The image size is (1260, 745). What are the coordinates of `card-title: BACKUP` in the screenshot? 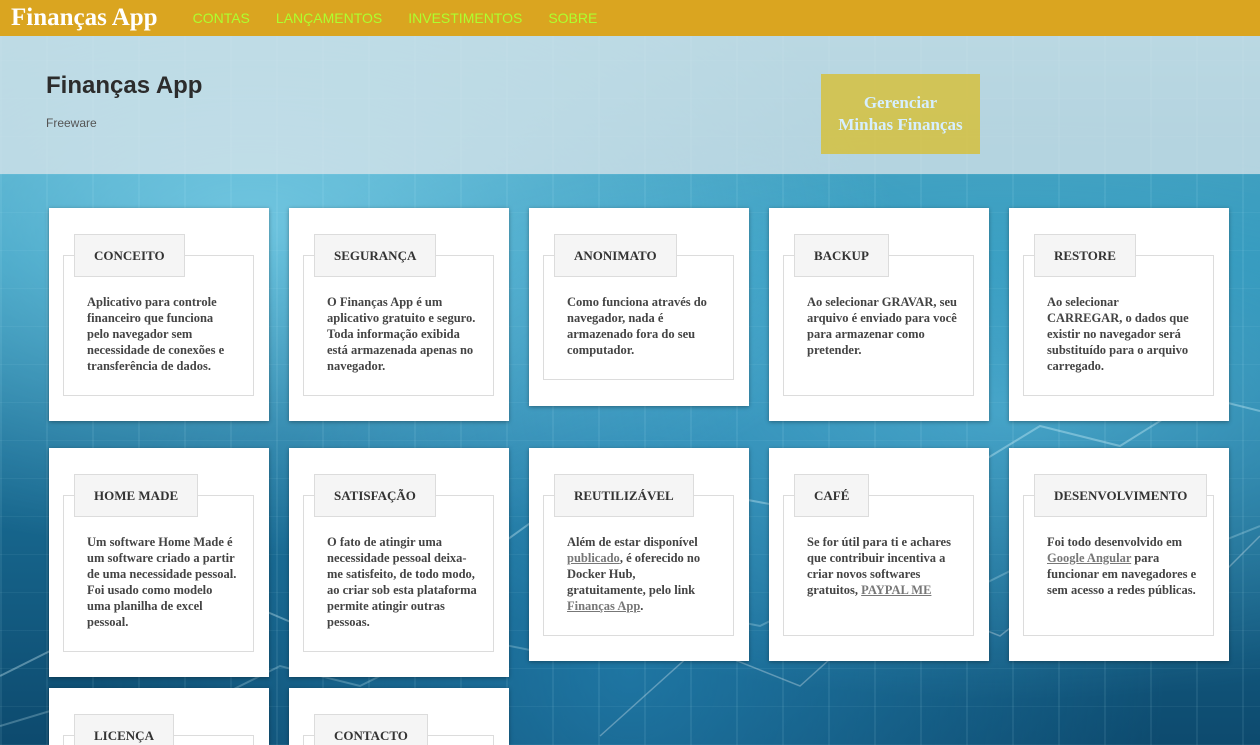 It's located at (841, 255).